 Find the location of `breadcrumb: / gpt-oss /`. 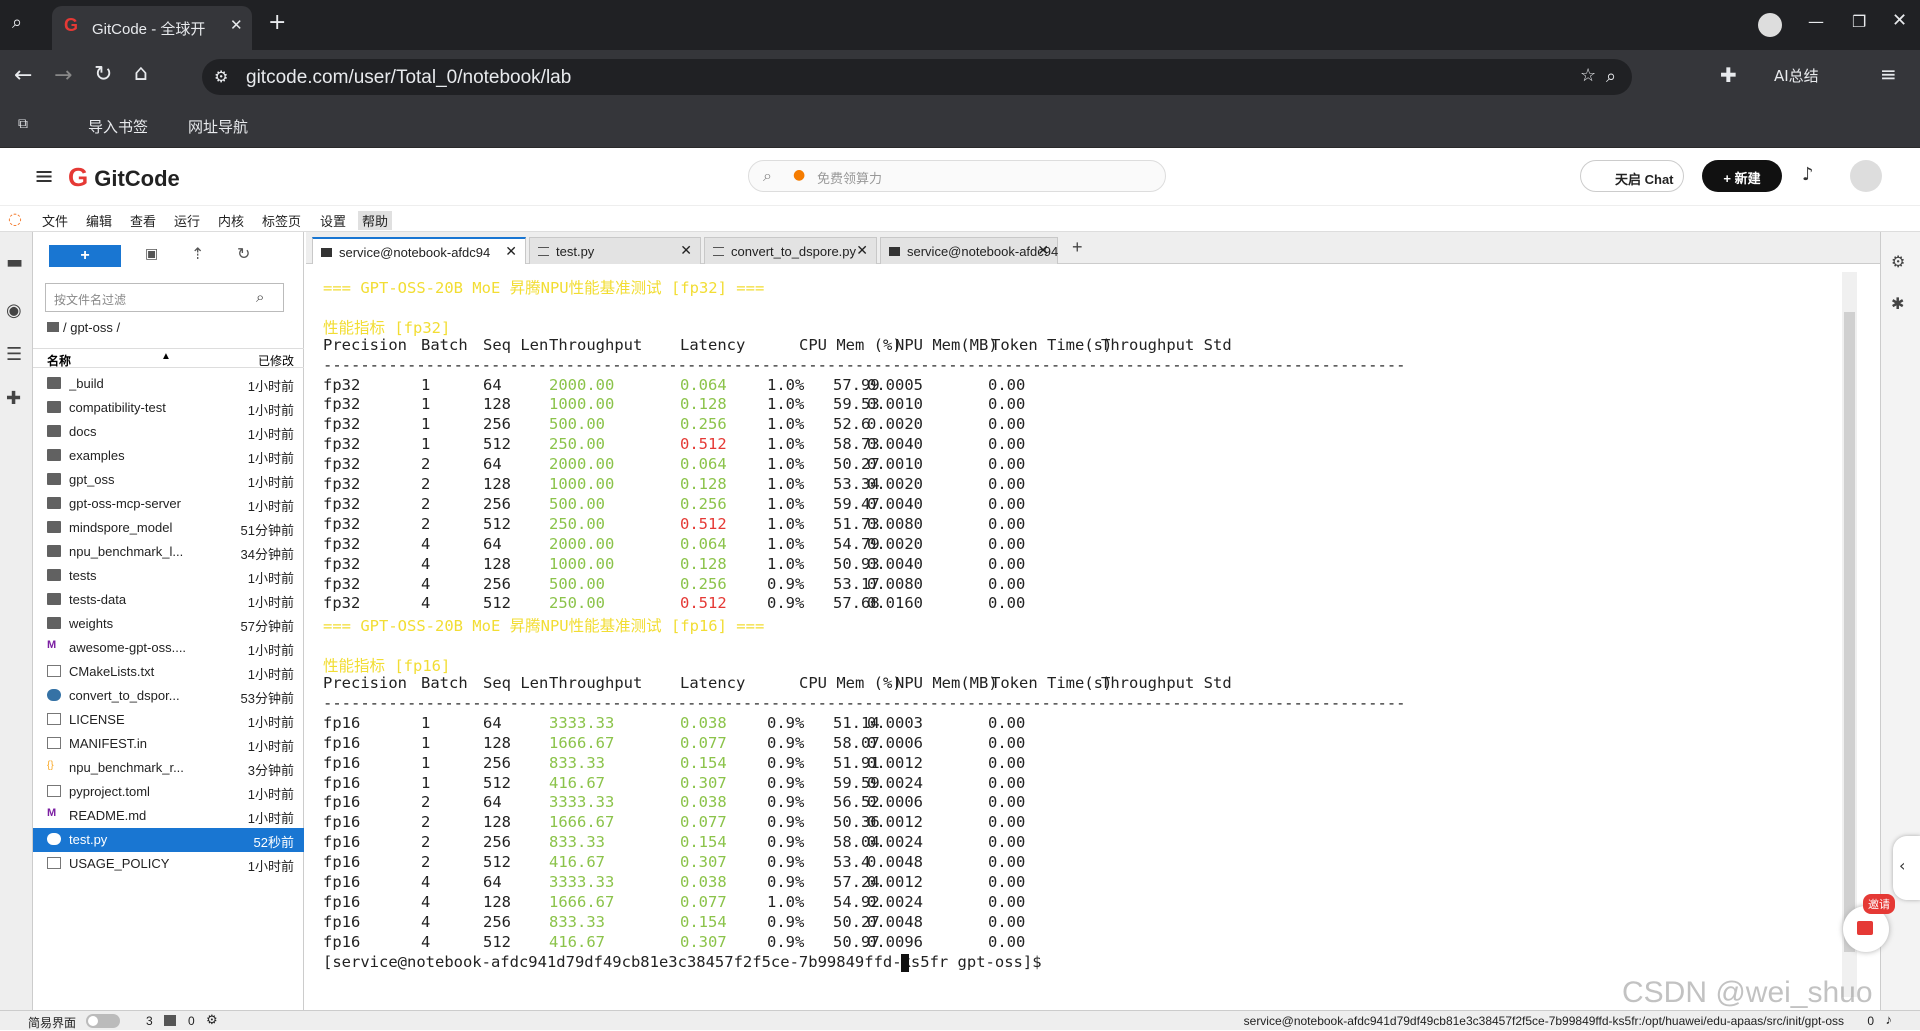

breadcrumb: / gpt-oss / is located at coordinates (83, 327).